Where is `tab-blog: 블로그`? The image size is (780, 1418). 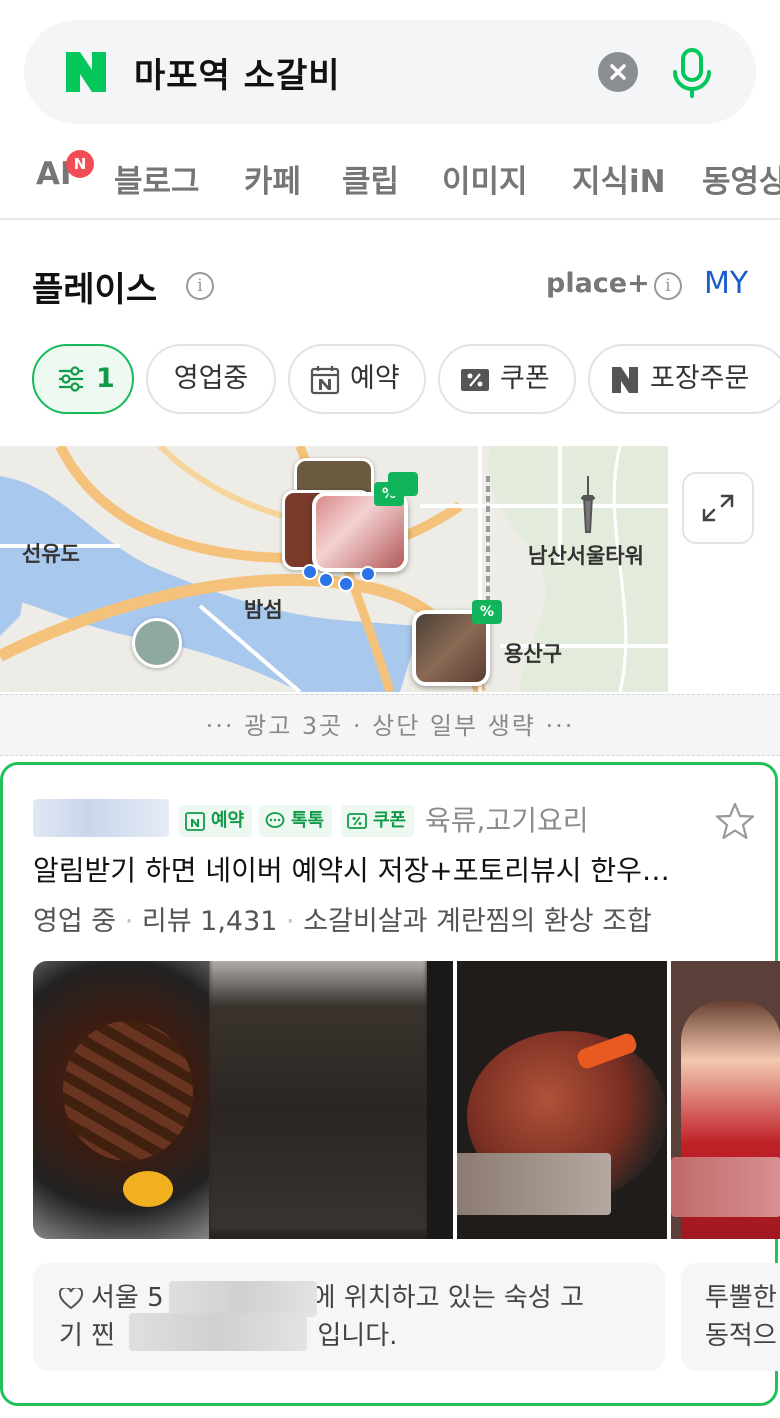
tab-blog: 블로그 is located at coordinates (157, 178).